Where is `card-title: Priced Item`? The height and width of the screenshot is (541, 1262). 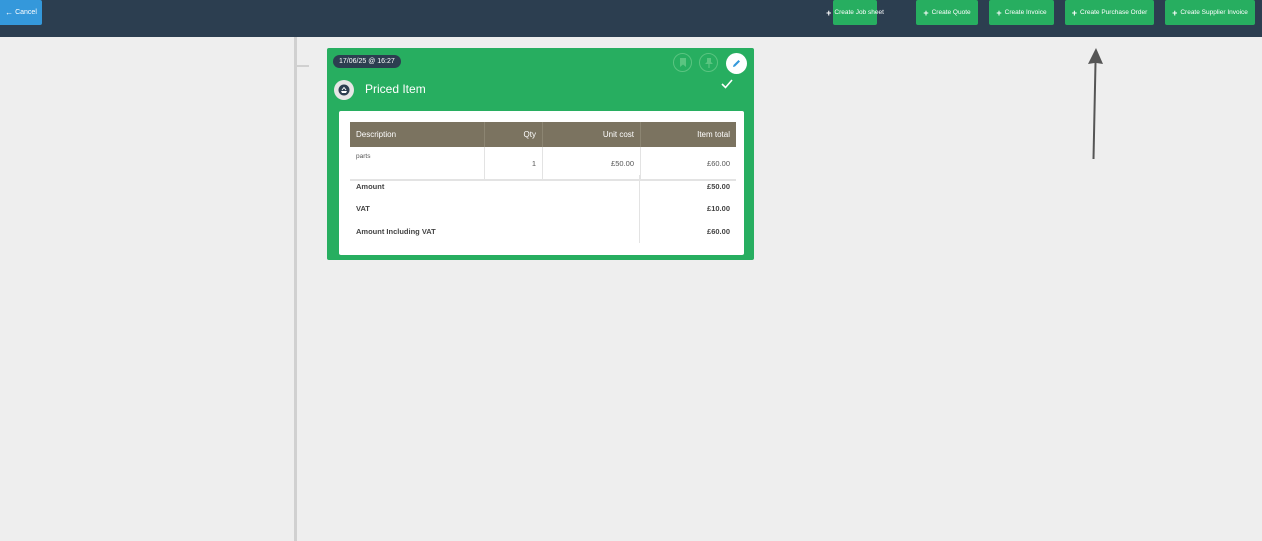
card-title: Priced Item is located at coordinates (395, 89).